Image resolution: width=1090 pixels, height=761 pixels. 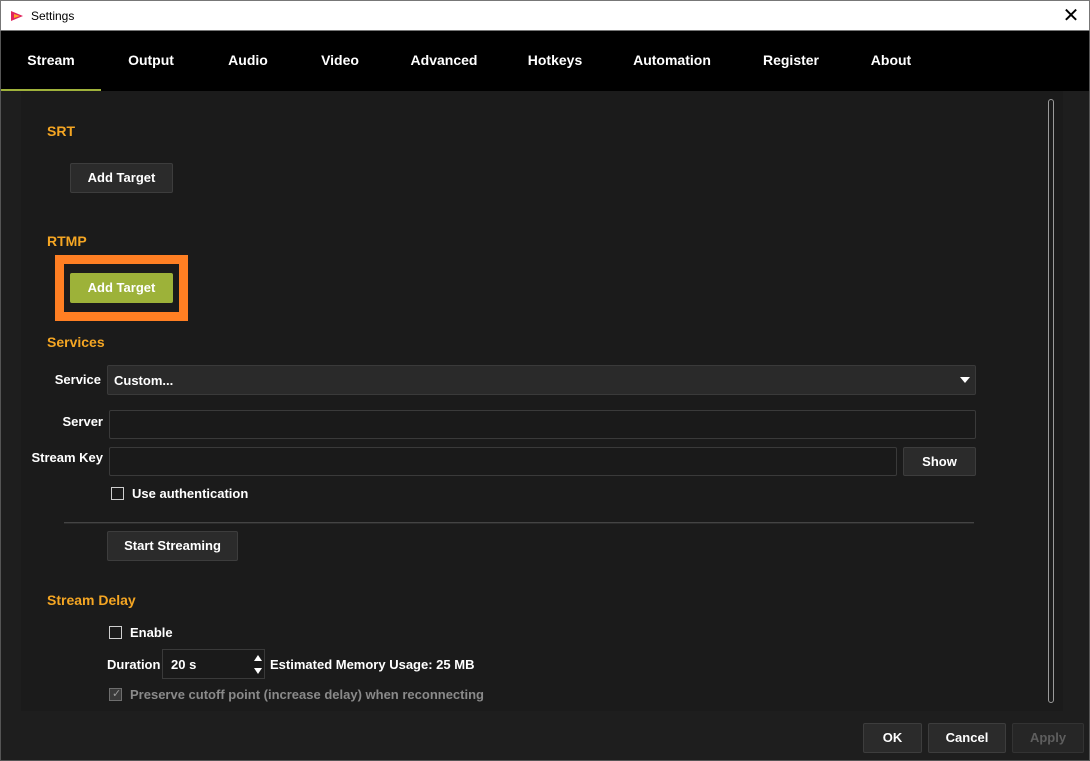 I want to click on close-icon: ✕, so click(x=1071, y=15).